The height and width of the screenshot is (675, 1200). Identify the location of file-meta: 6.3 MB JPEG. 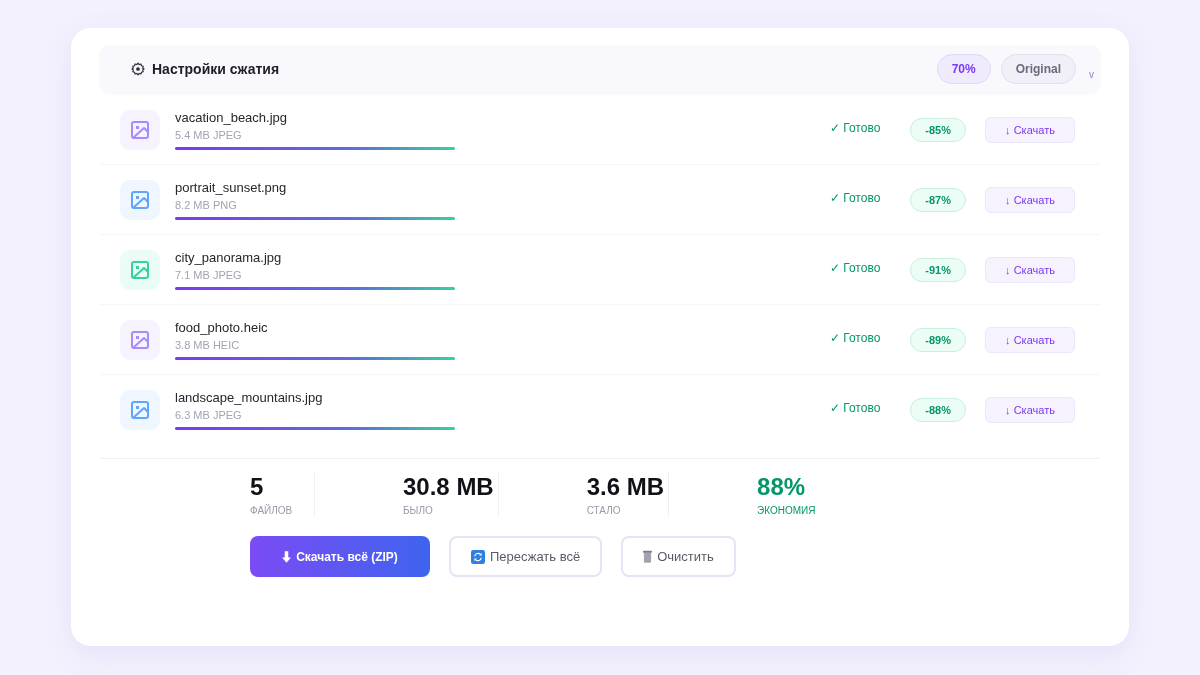
(209, 415).